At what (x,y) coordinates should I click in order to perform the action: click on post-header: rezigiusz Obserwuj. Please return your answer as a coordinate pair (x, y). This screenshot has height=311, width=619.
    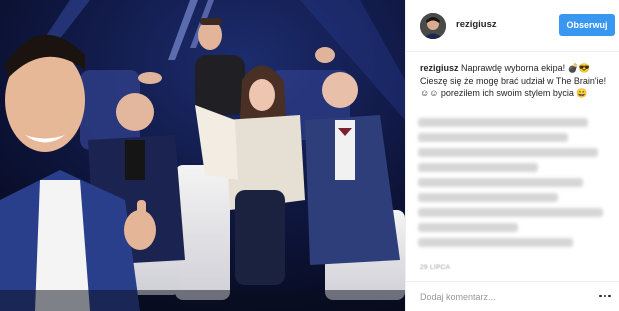
    Looking at the image, I should click on (512, 26).